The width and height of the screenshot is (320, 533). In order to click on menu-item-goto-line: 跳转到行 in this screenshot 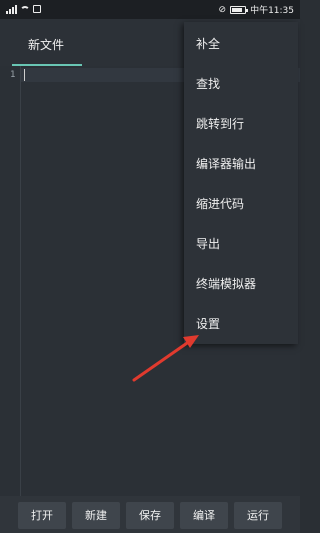, I will do `click(241, 124)`.